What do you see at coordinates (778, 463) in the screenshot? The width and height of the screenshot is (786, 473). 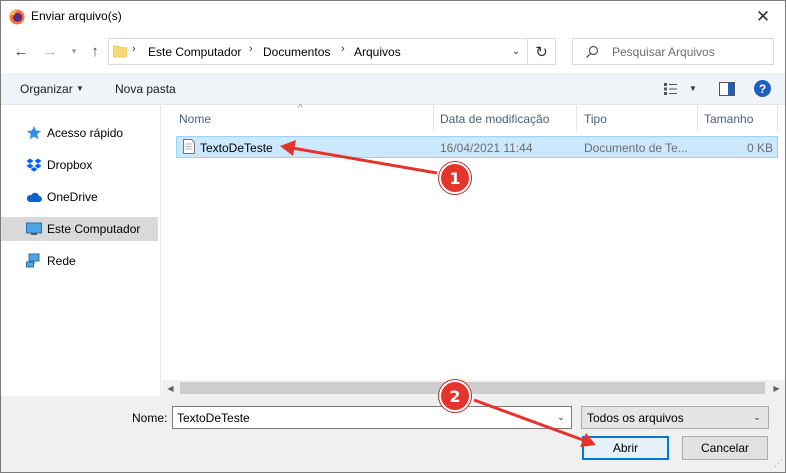 I see `resize-grip-icon: ⋰` at bounding box center [778, 463].